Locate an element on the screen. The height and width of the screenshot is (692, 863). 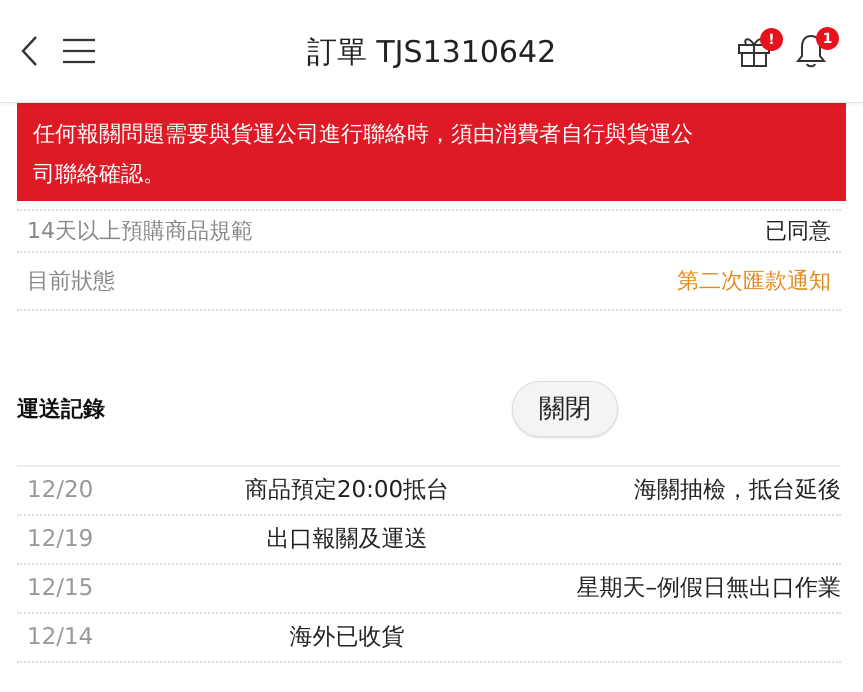
notification-badge: 1 is located at coordinates (827, 38).